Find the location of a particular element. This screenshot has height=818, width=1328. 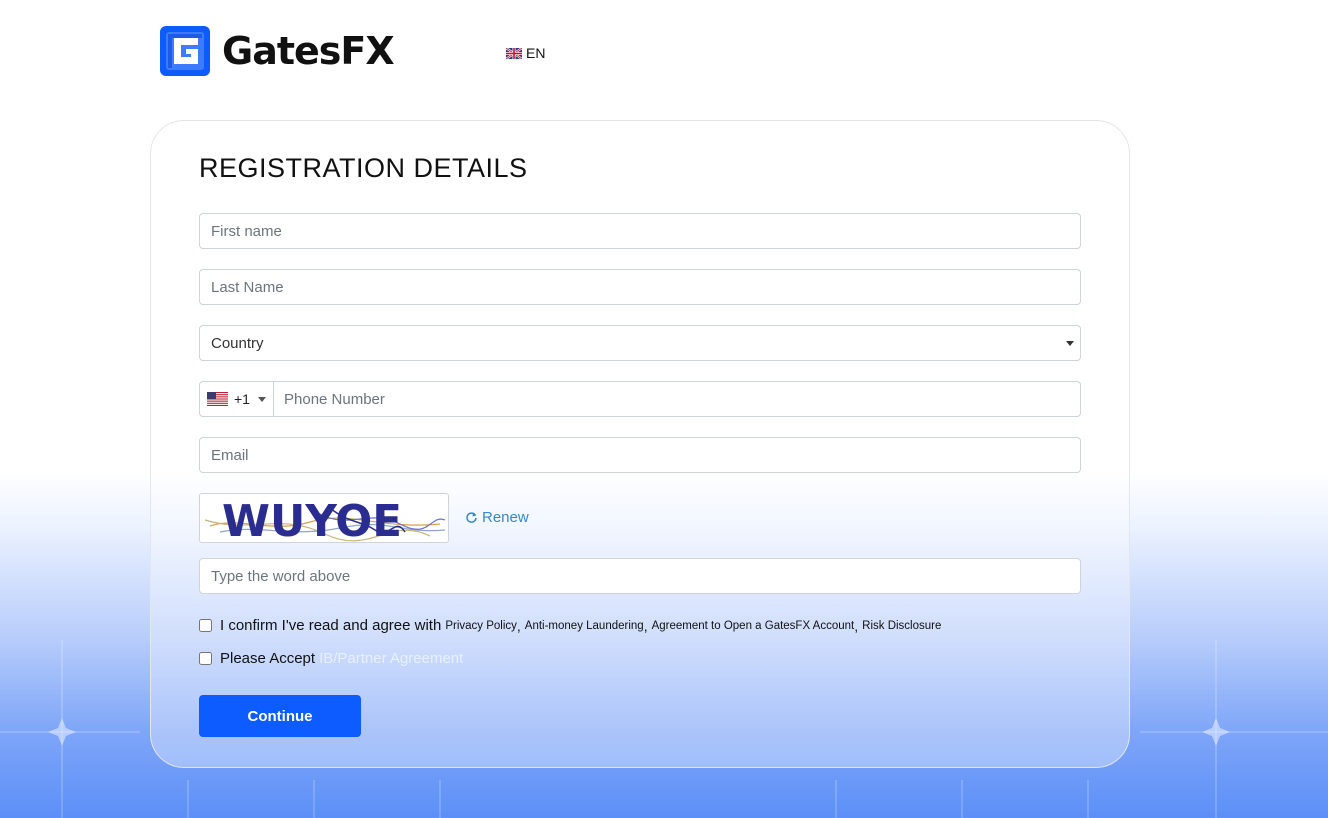

partner-agreement-link: IB/Partner Agreement is located at coordinates (391, 658).